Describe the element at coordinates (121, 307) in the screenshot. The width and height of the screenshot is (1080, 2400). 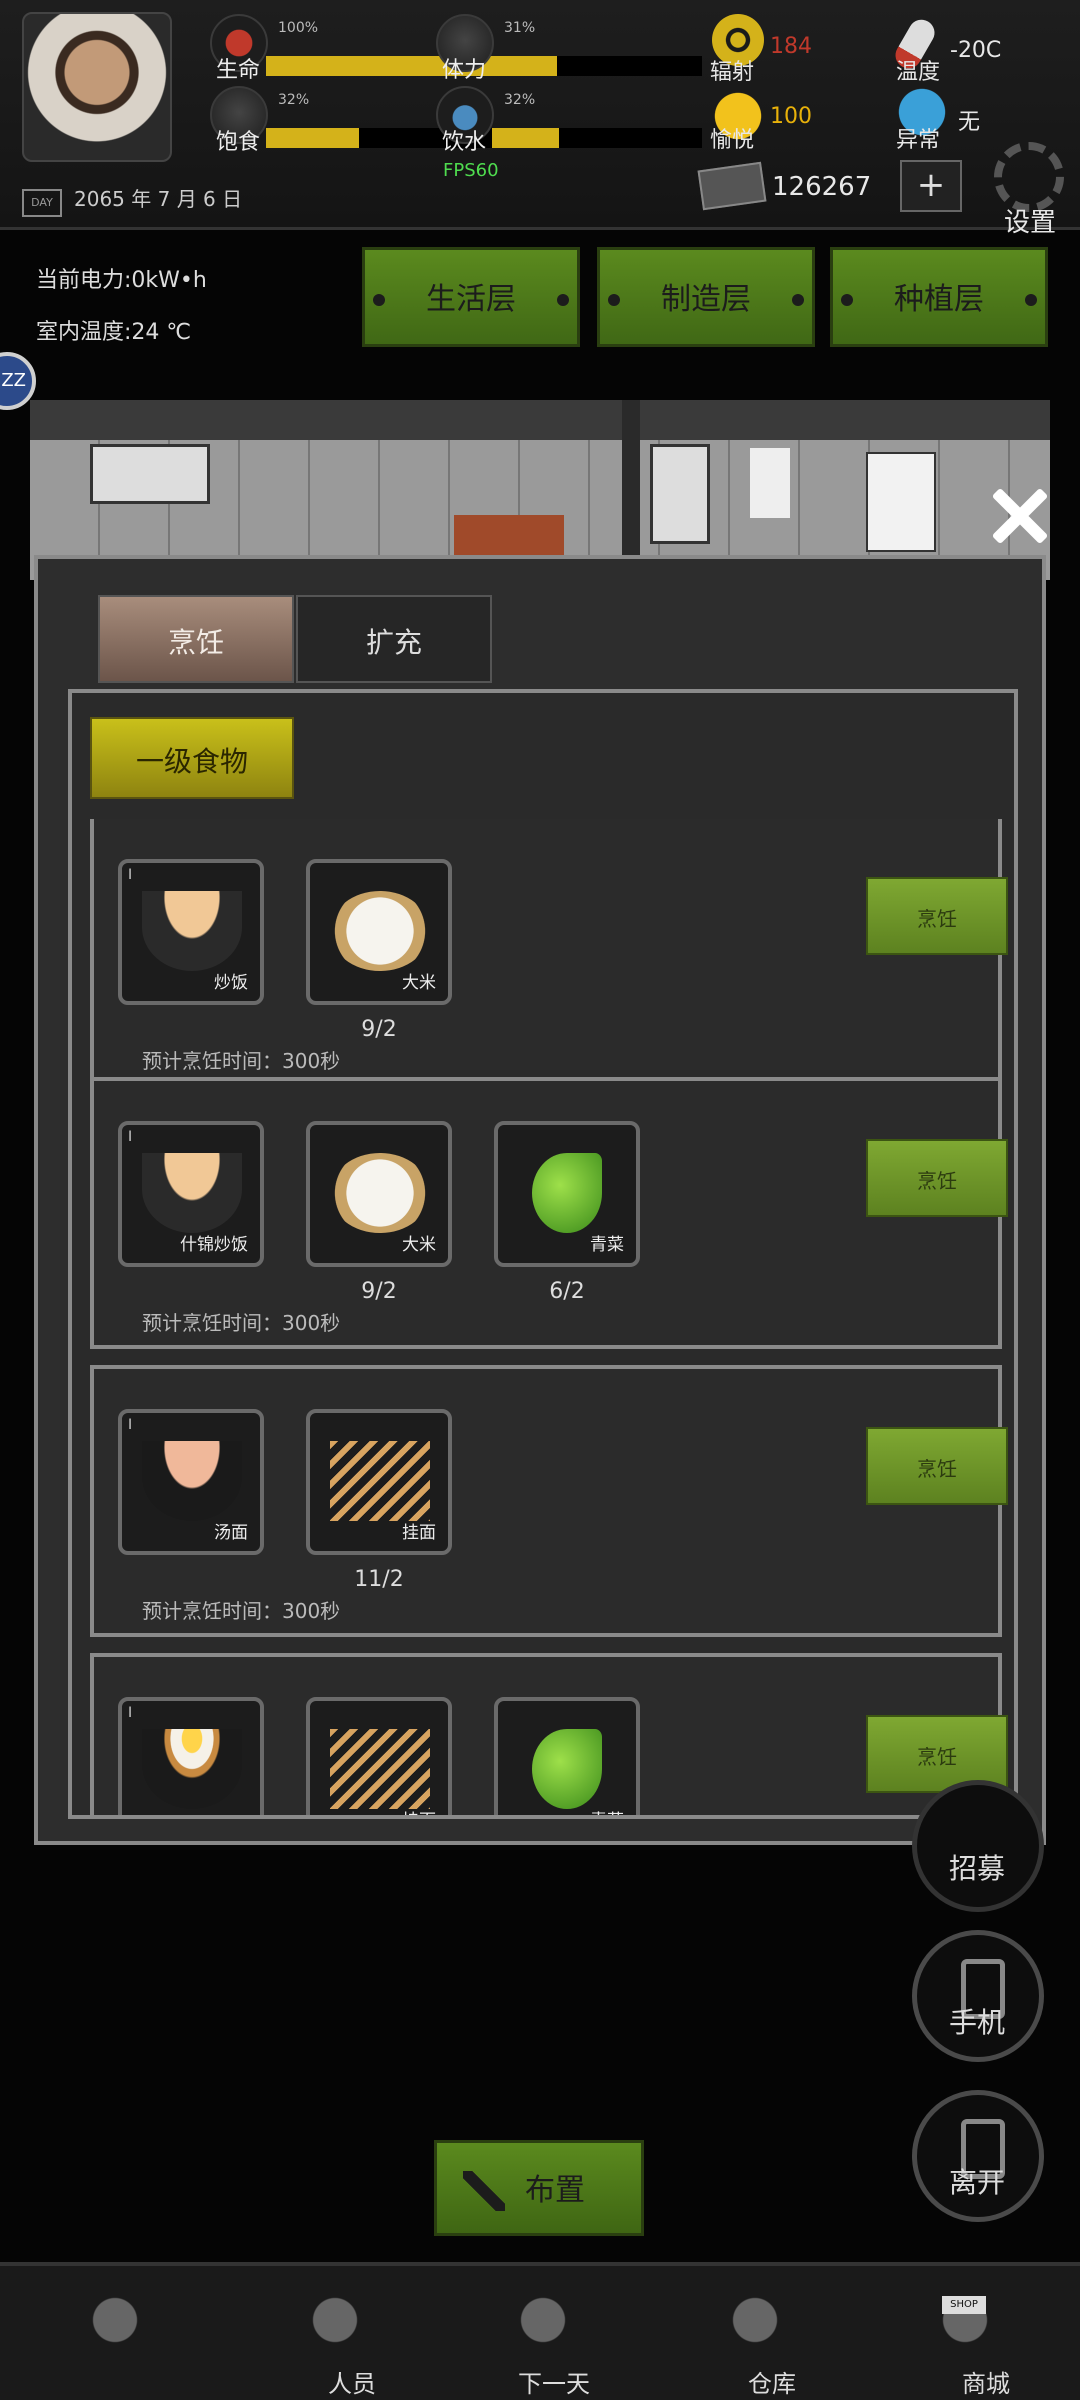
I see `room-status: 当前电力:0kW•h 室内温度:24 ℃` at that location.